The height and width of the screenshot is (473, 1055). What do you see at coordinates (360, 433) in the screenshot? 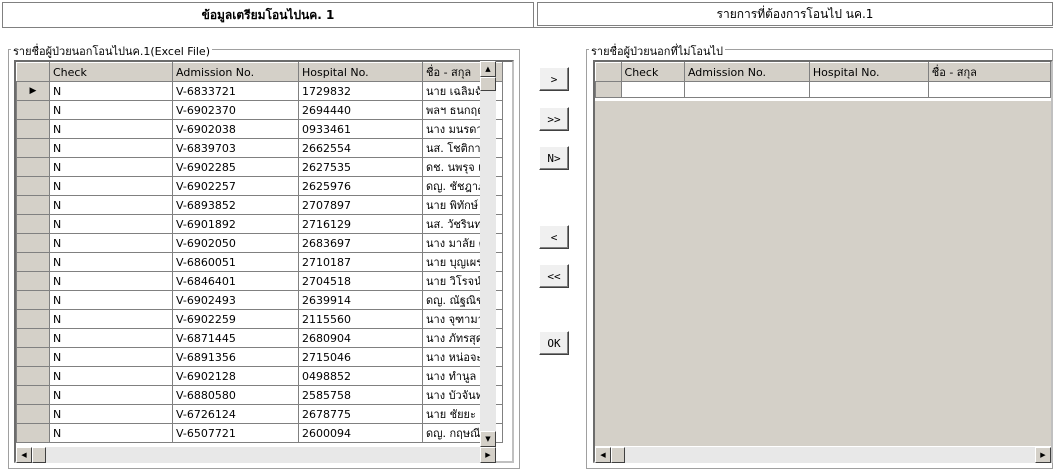
I see `table-cell: 2600094` at bounding box center [360, 433].